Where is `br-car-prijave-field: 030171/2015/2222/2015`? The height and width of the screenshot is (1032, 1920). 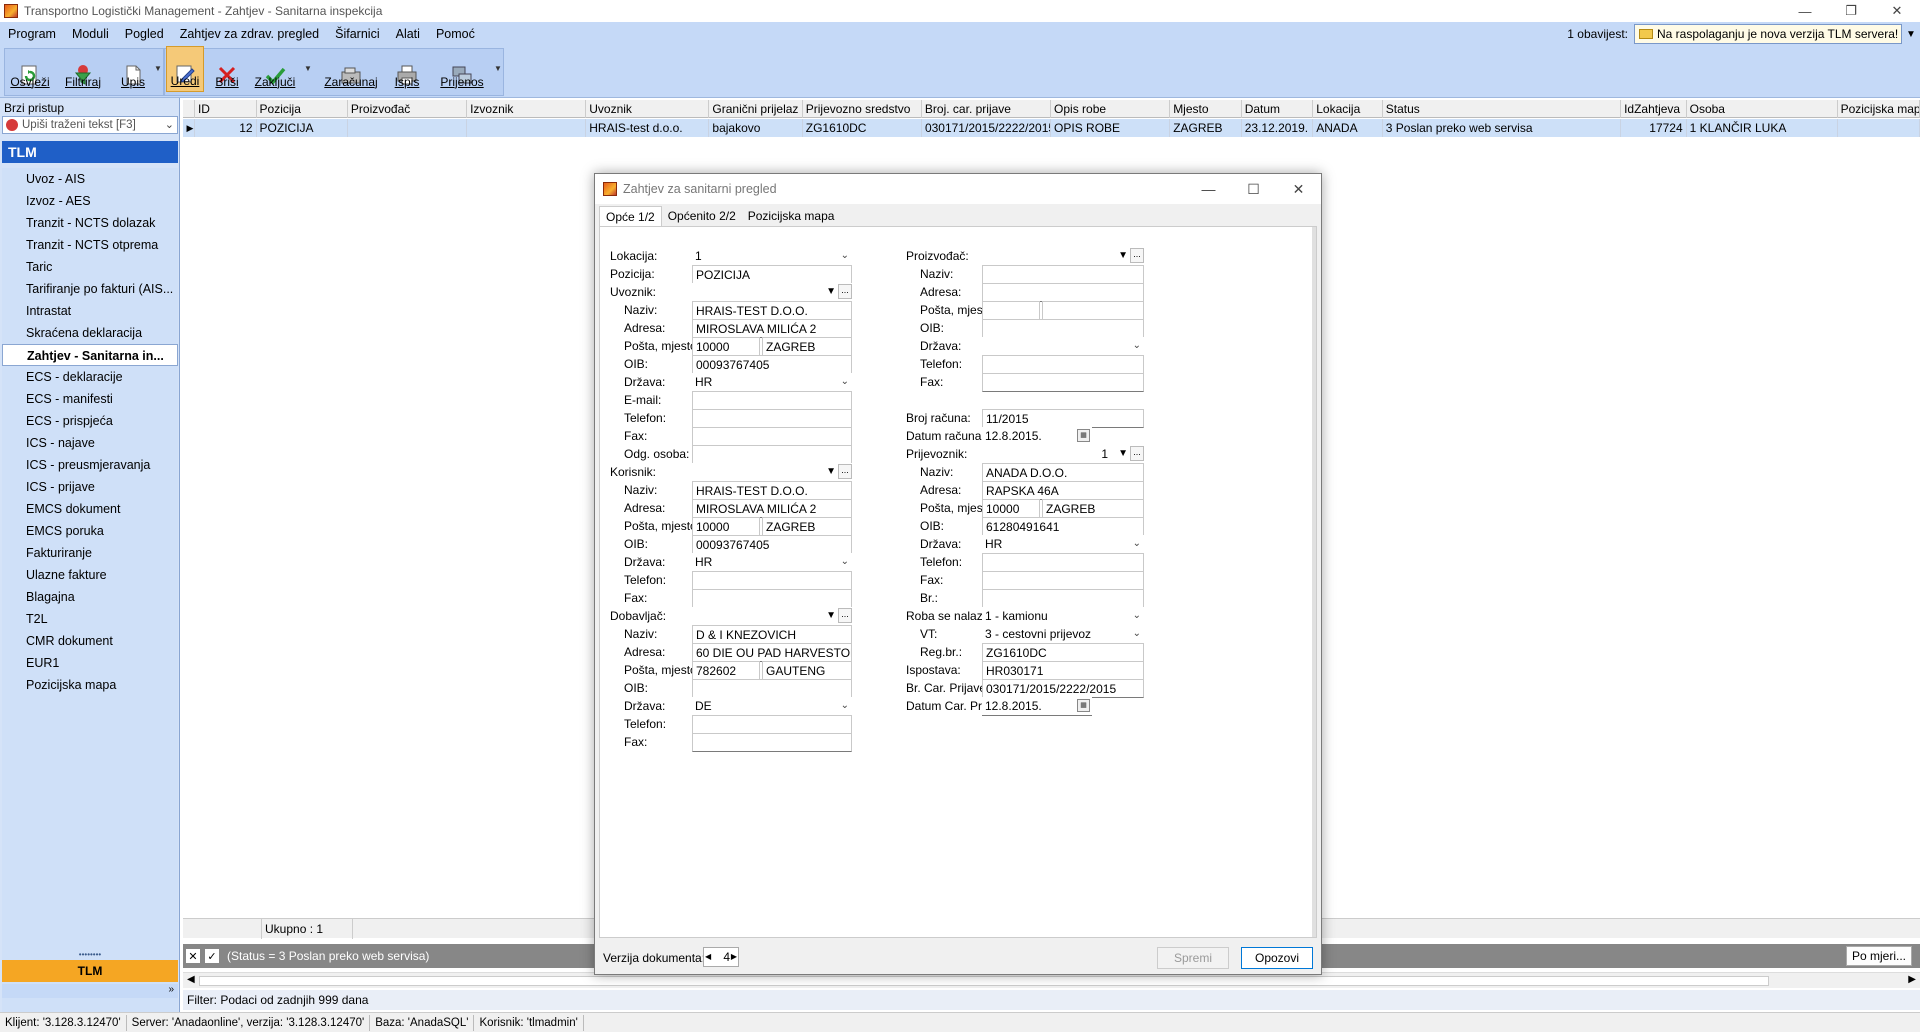
br-car-prijave-field: 030171/2015/2222/2015 is located at coordinates (1063, 688).